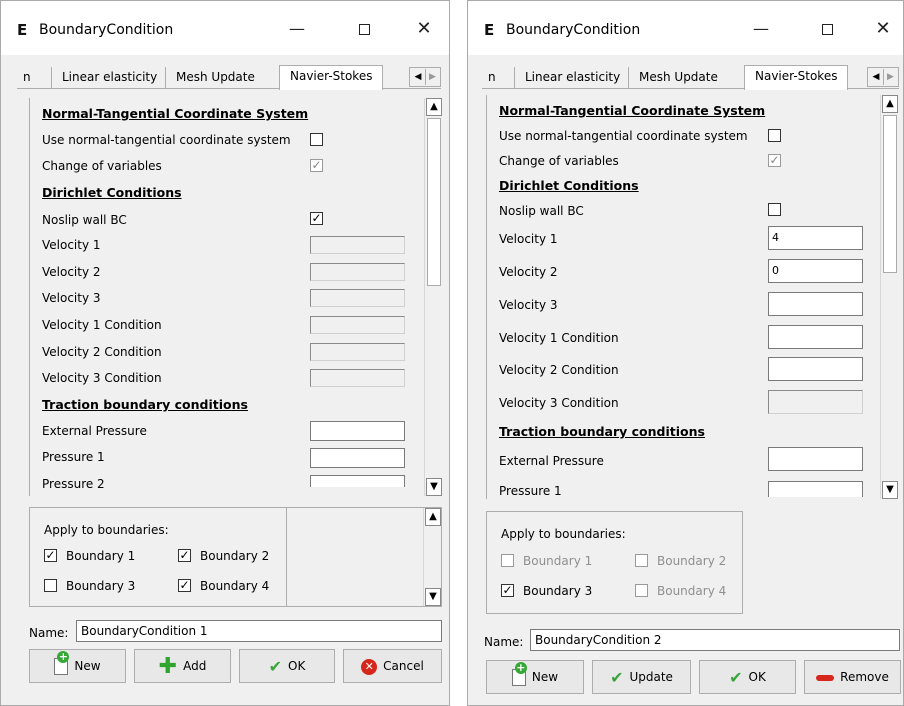 The image size is (904, 706). I want to click on dirichlet-heading: Dirichlet Conditions, so click(569, 185).